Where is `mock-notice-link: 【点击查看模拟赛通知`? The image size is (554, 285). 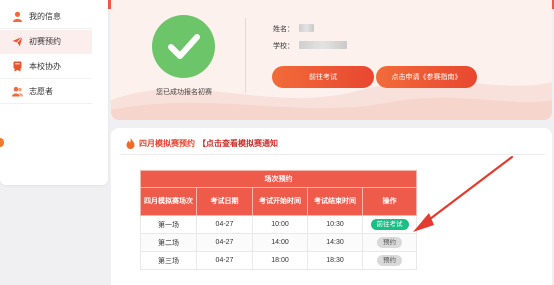 mock-notice-link: 【点击查看模拟赛通知 is located at coordinates (238, 143).